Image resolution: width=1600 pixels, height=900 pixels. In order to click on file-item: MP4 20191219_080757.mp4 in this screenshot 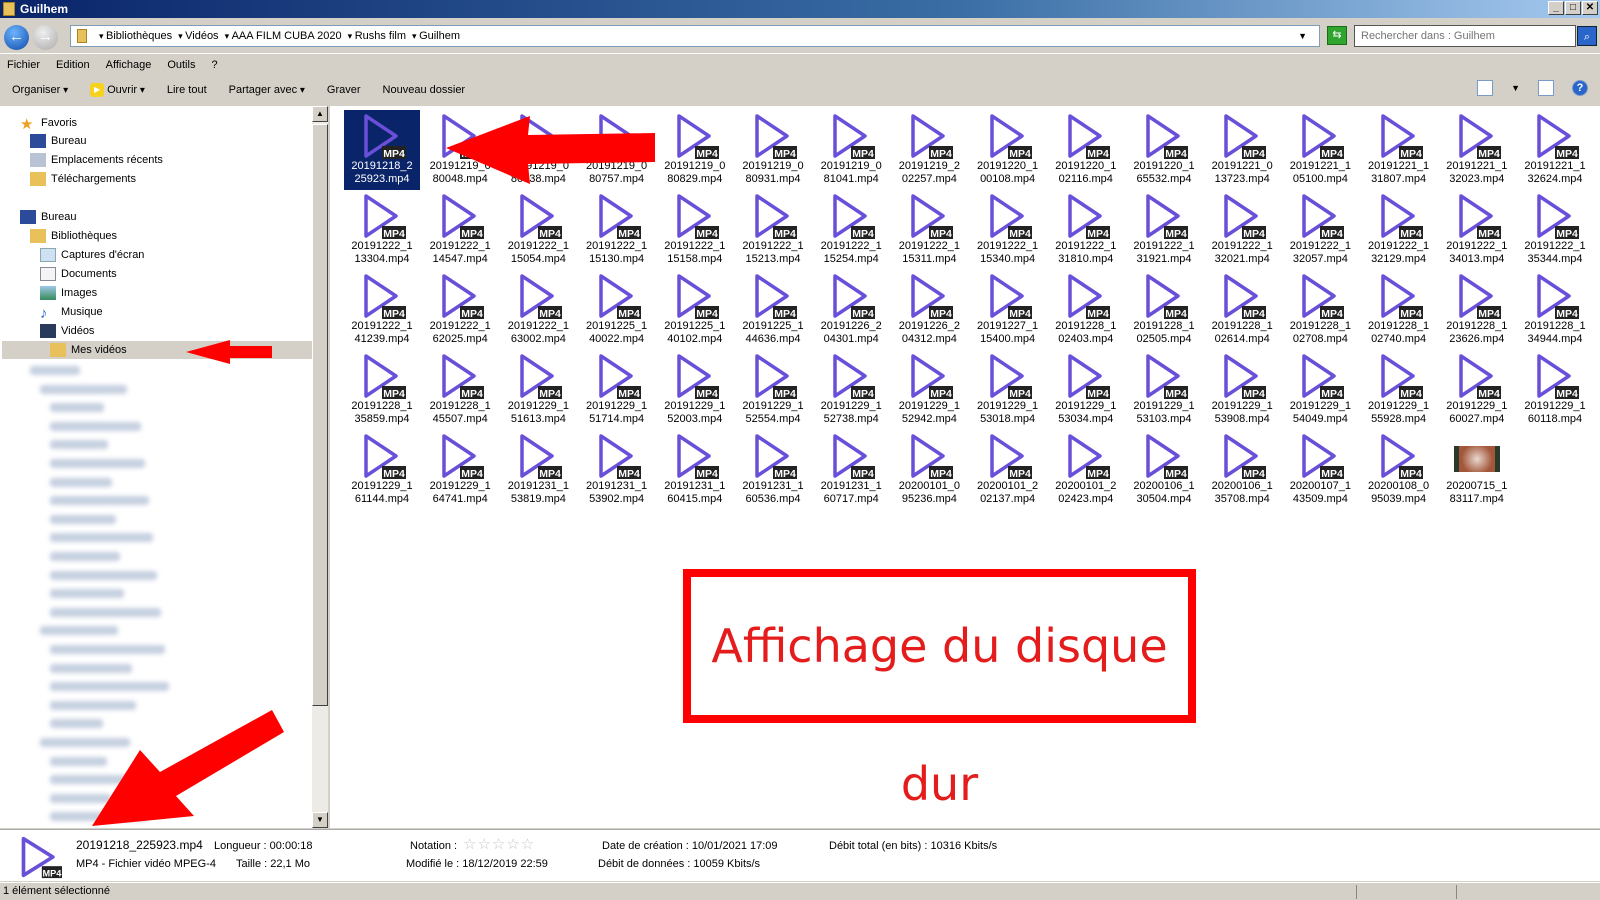, I will do `click(617, 150)`.